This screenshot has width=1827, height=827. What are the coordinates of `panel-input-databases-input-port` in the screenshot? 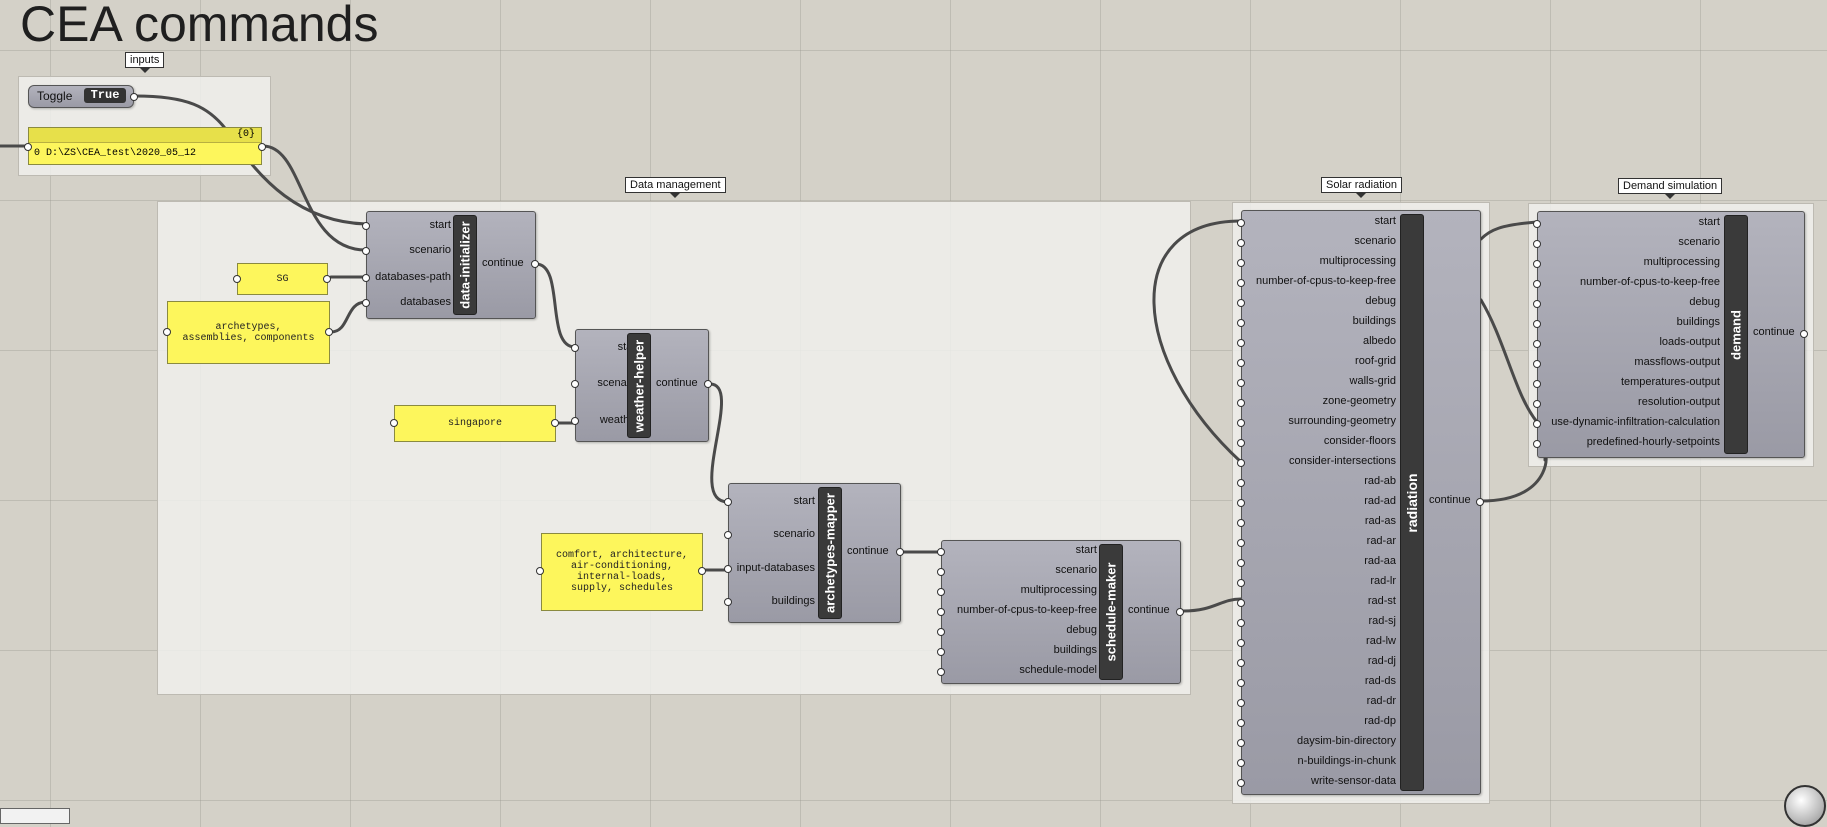 It's located at (540, 571).